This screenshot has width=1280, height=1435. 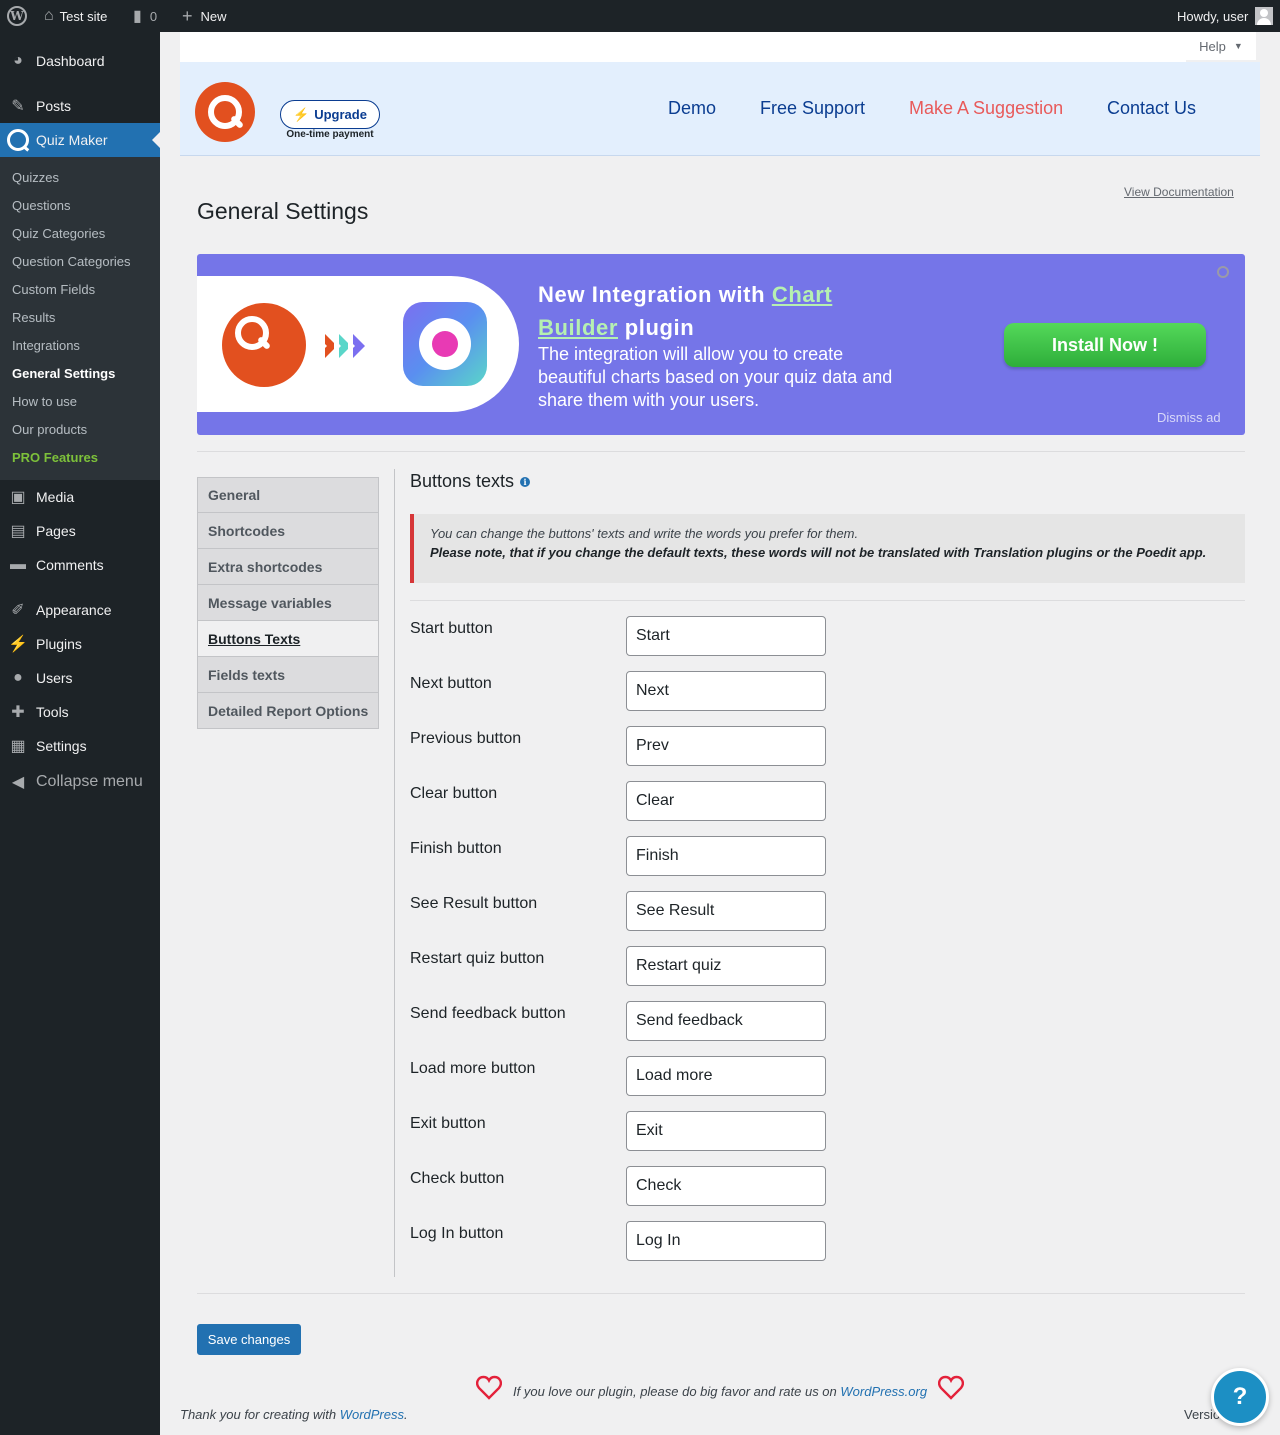 What do you see at coordinates (683, 47) in the screenshot?
I see `screen-meta-band` at bounding box center [683, 47].